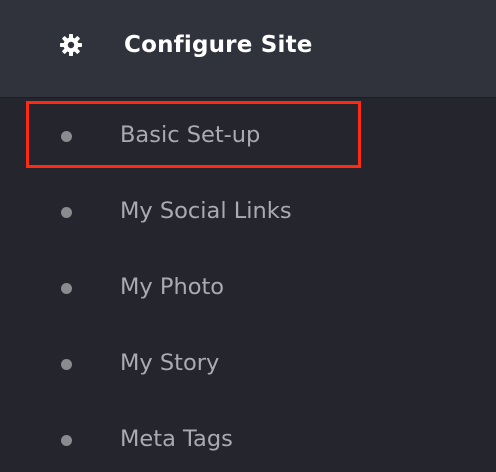 This screenshot has height=472, width=496. I want to click on menu-item-label: My Social Links, so click(206, 211).